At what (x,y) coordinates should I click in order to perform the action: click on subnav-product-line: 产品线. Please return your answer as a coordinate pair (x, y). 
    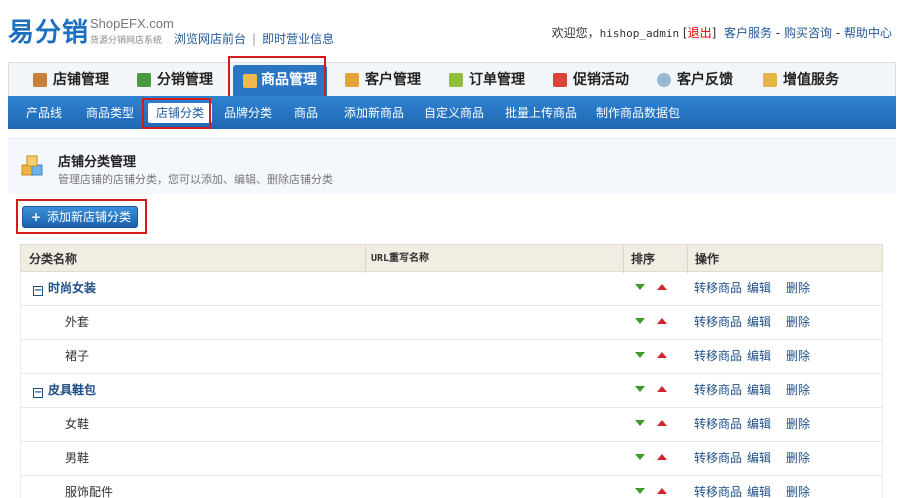
    Looking at the image, I should click on (44, 113).